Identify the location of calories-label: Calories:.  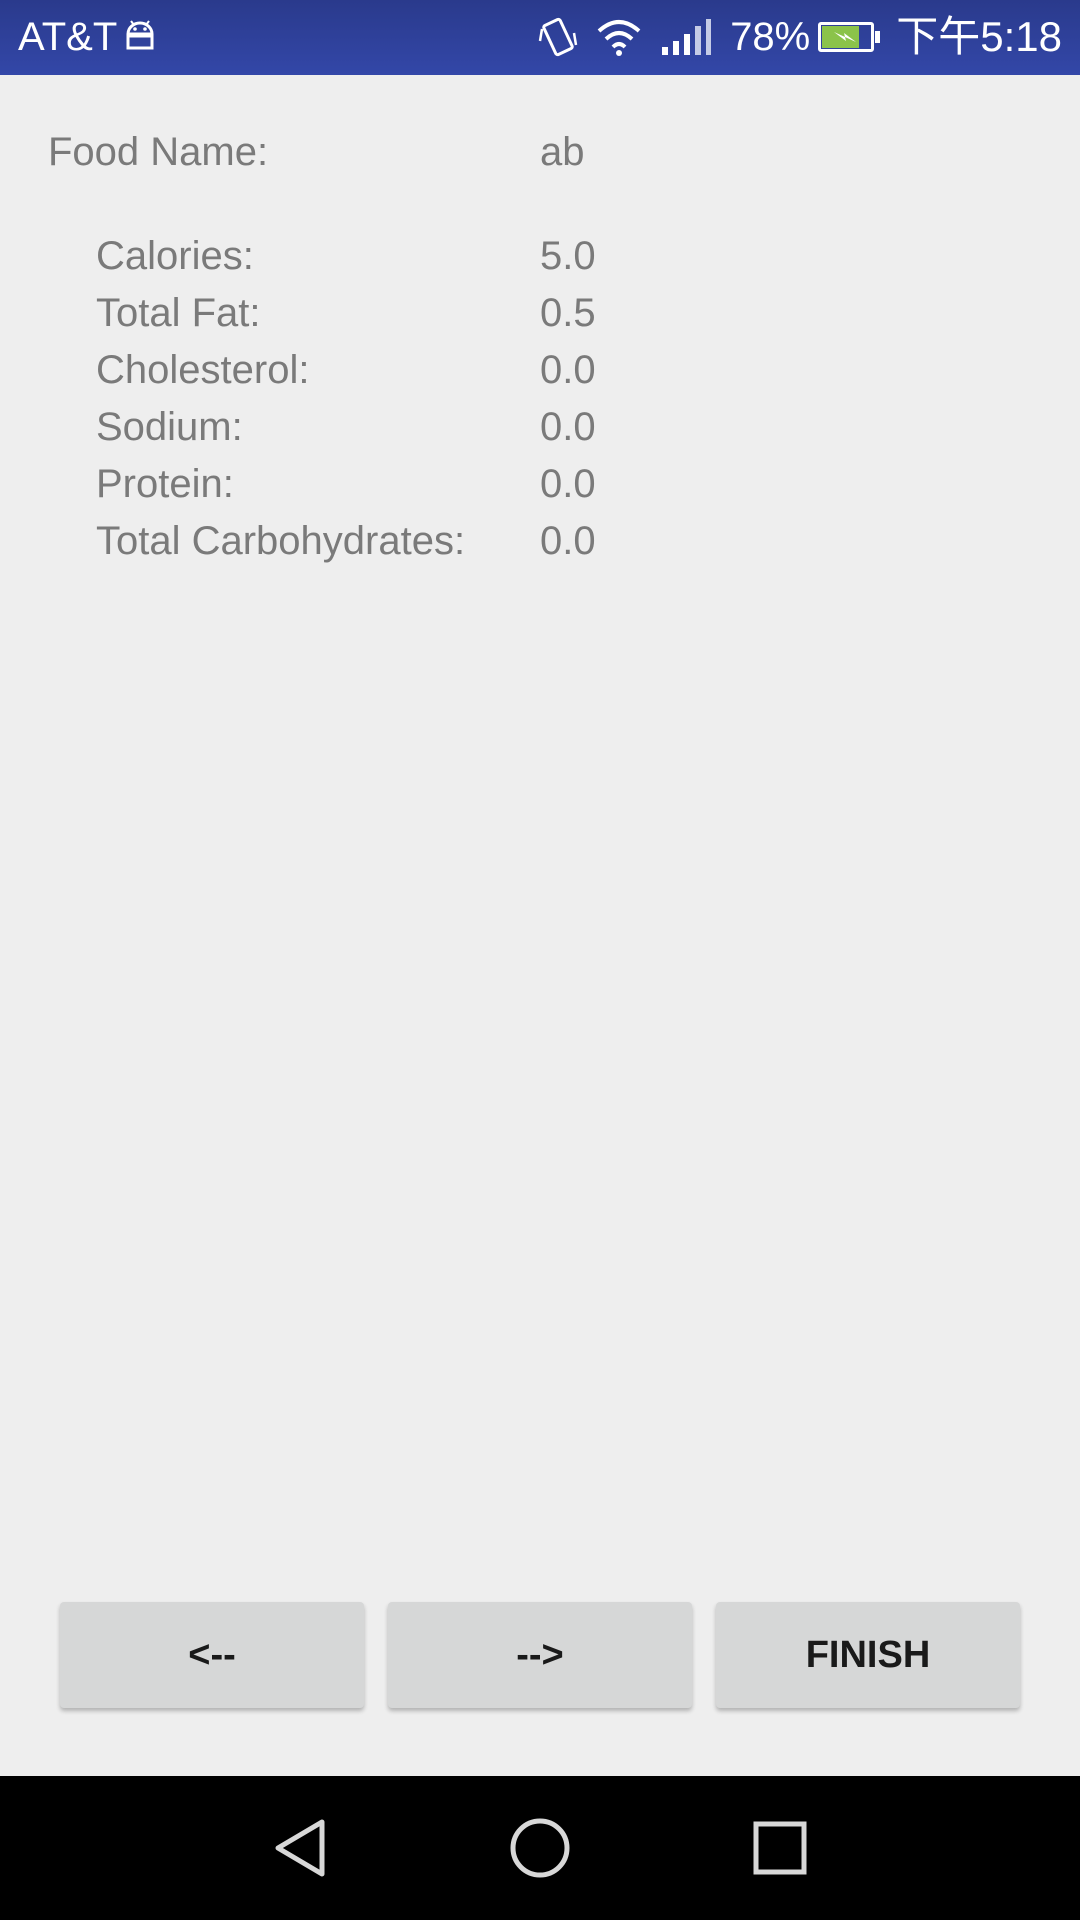
(175, 256).